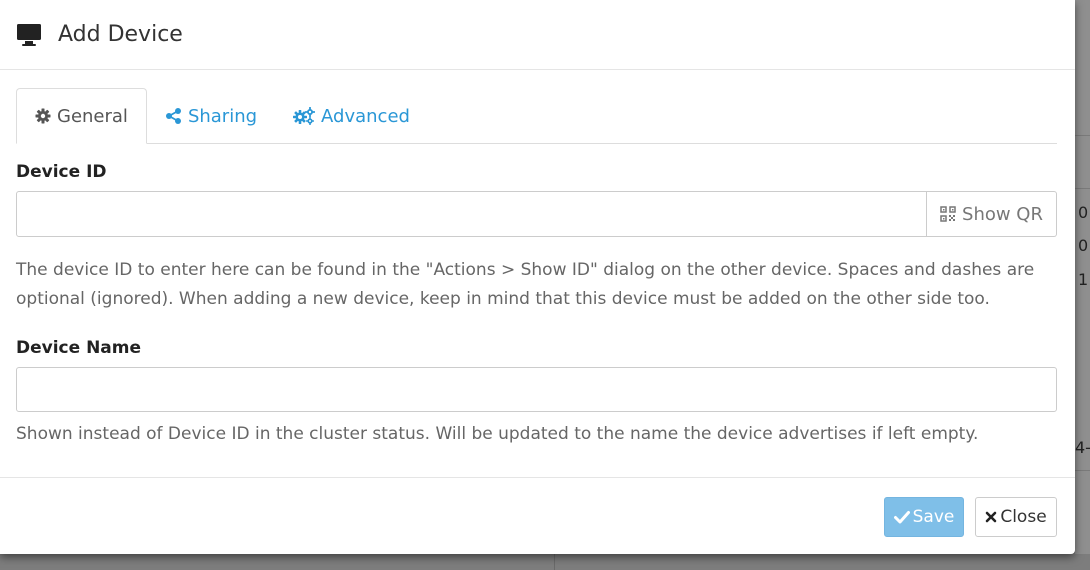 The width and height of the screenshot is (1090, 570). I want to click on share-icon, so click(173, 116).